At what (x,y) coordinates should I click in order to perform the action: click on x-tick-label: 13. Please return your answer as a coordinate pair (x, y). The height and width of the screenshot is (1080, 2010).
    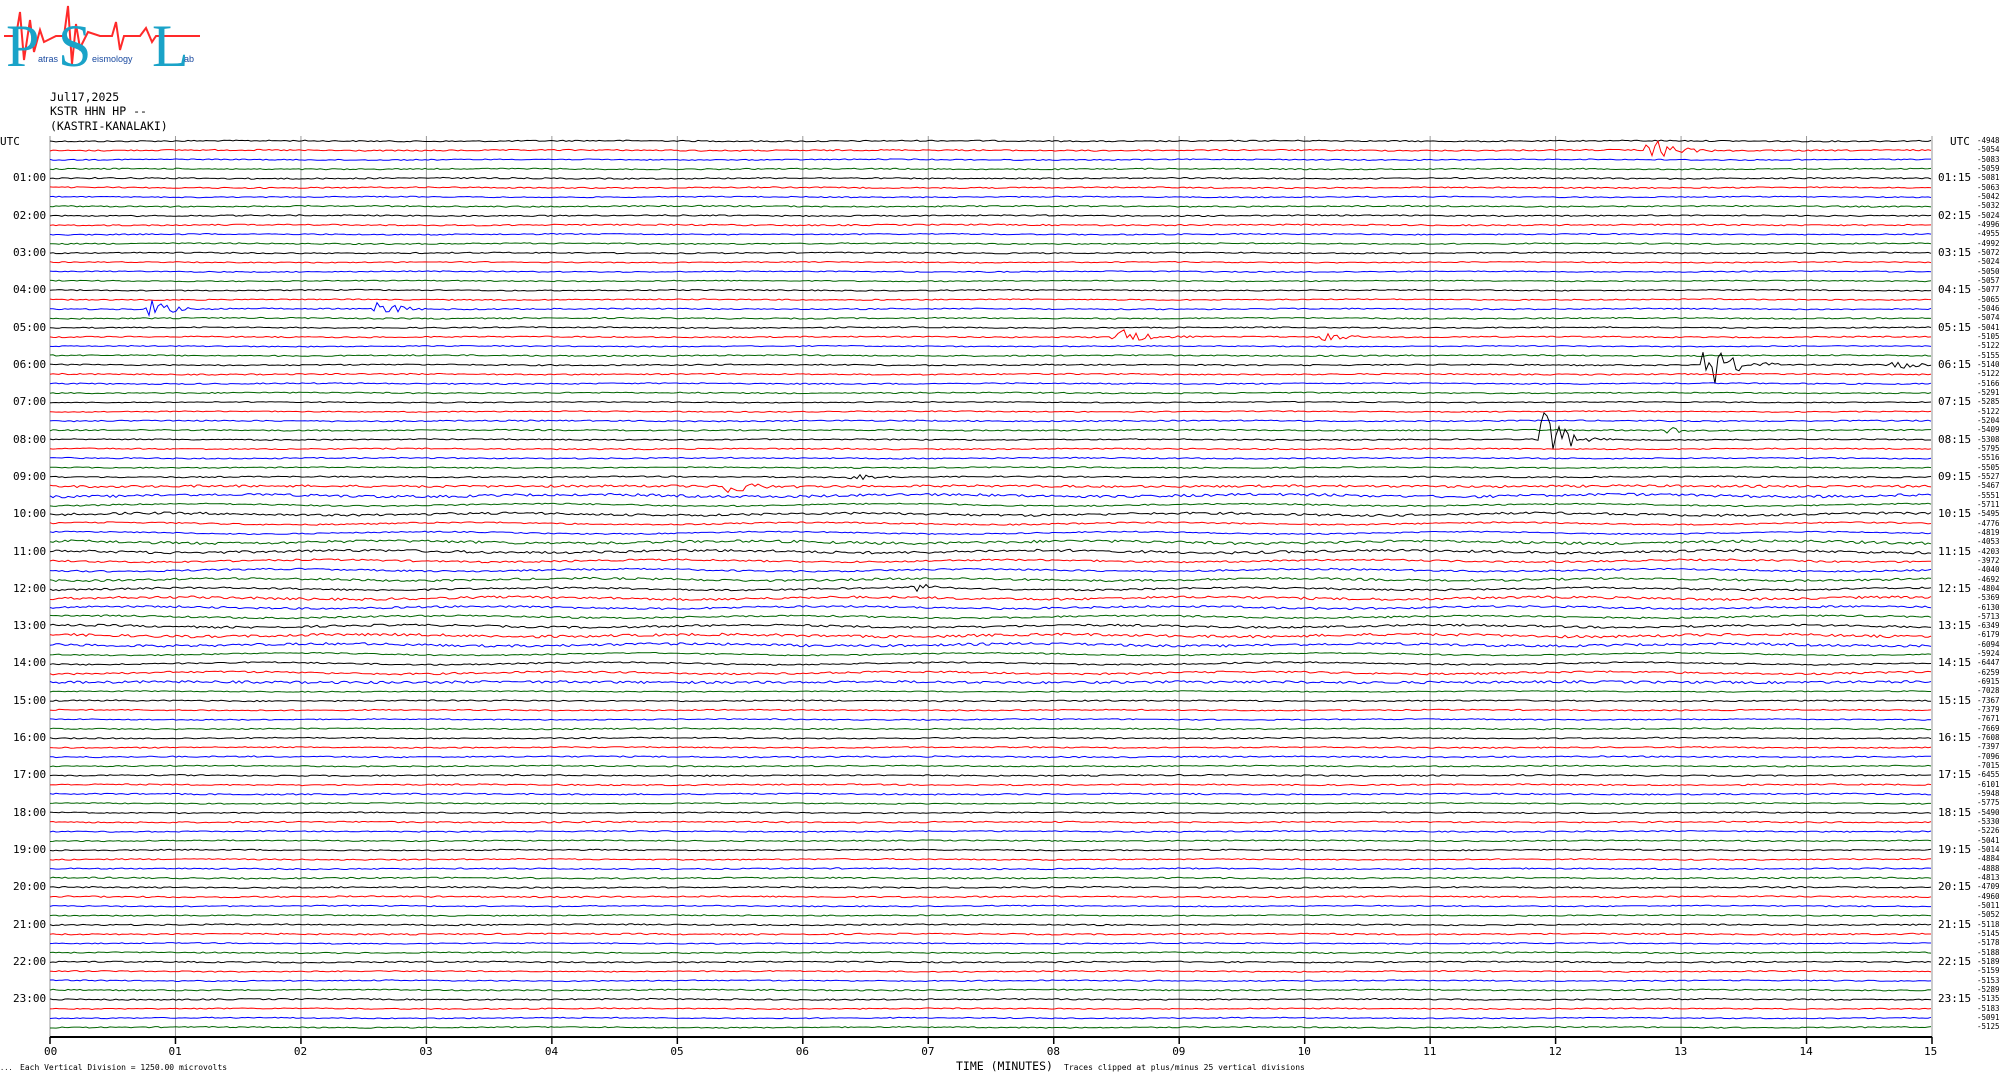
    Looking at the image, I should click on (1681, 1051).